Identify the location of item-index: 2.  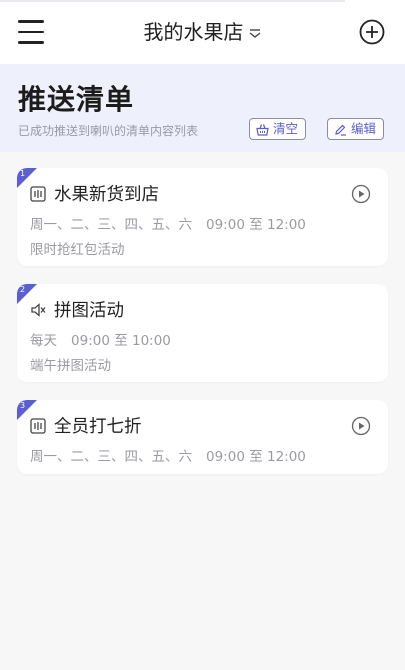
(23, 289).